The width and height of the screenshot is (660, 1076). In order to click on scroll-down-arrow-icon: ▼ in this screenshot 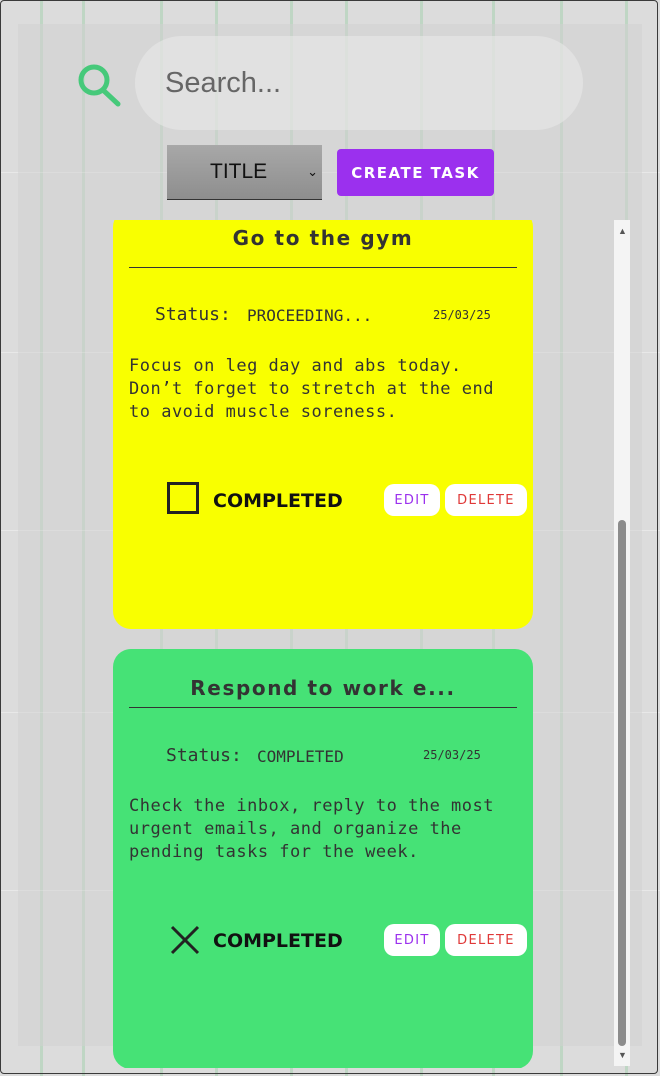, I will do `click(622, 1055)`.